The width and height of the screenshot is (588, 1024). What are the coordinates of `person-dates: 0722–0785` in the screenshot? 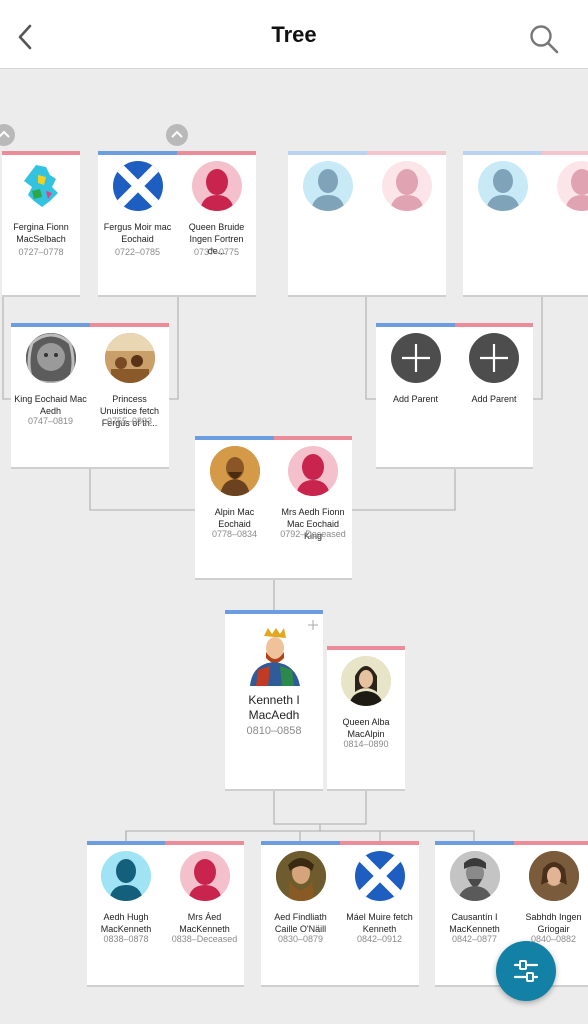 It's located at (137, 252).